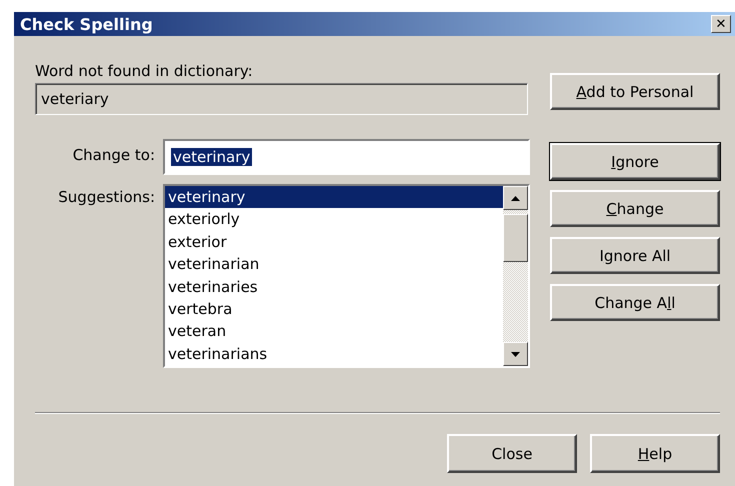  I want to click on add-to-personal-button: Add to Personal, so click(635, 91).